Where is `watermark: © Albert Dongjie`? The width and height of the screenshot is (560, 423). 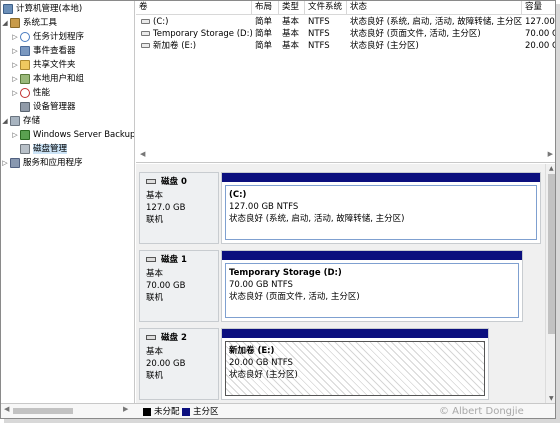
watermark: © Albert Dongjie is located at coordinates (481, 411).